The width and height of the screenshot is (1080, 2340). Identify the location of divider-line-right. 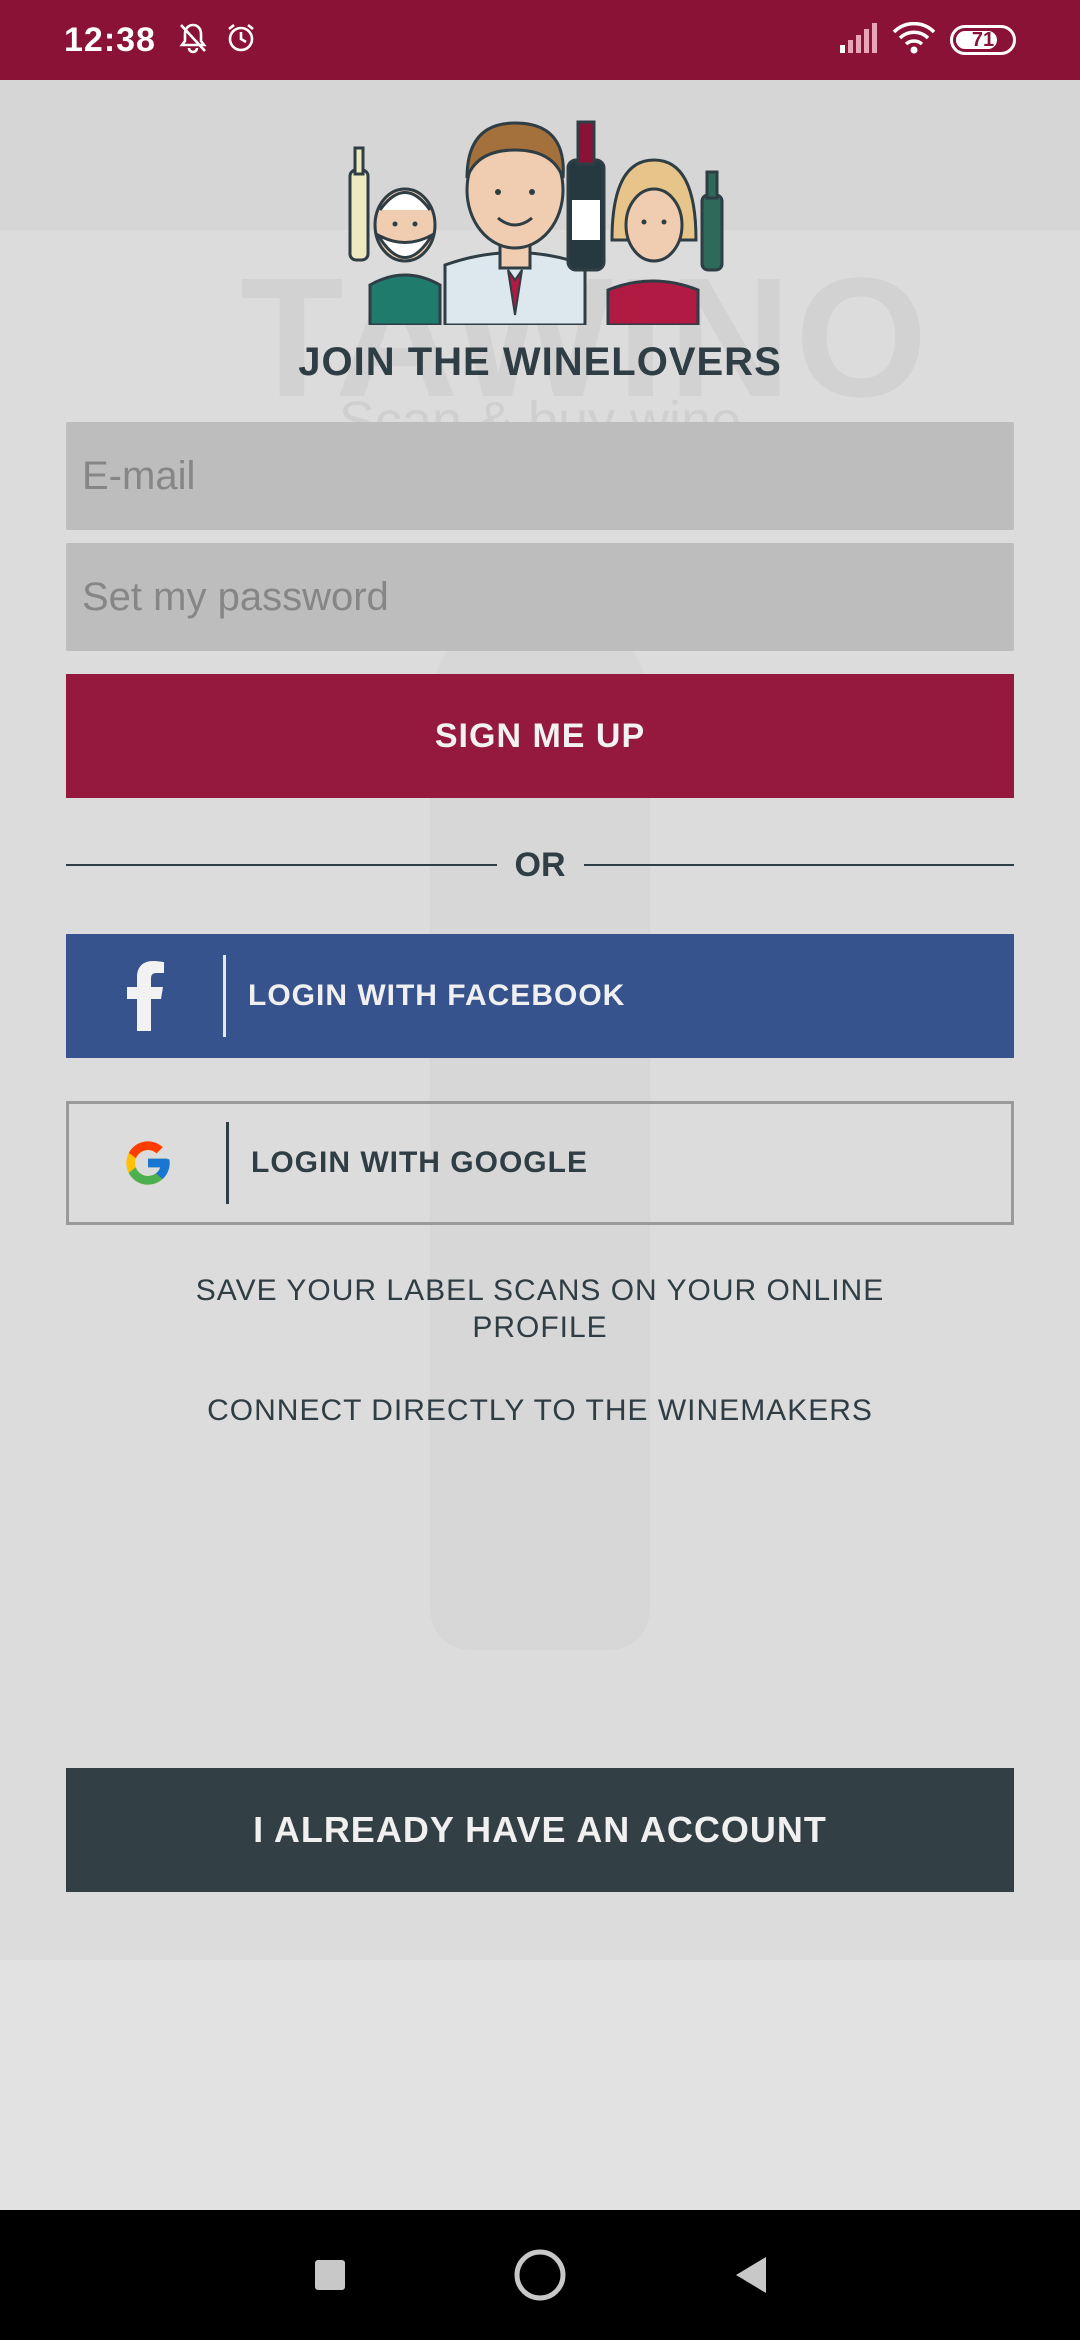
(798, 865).